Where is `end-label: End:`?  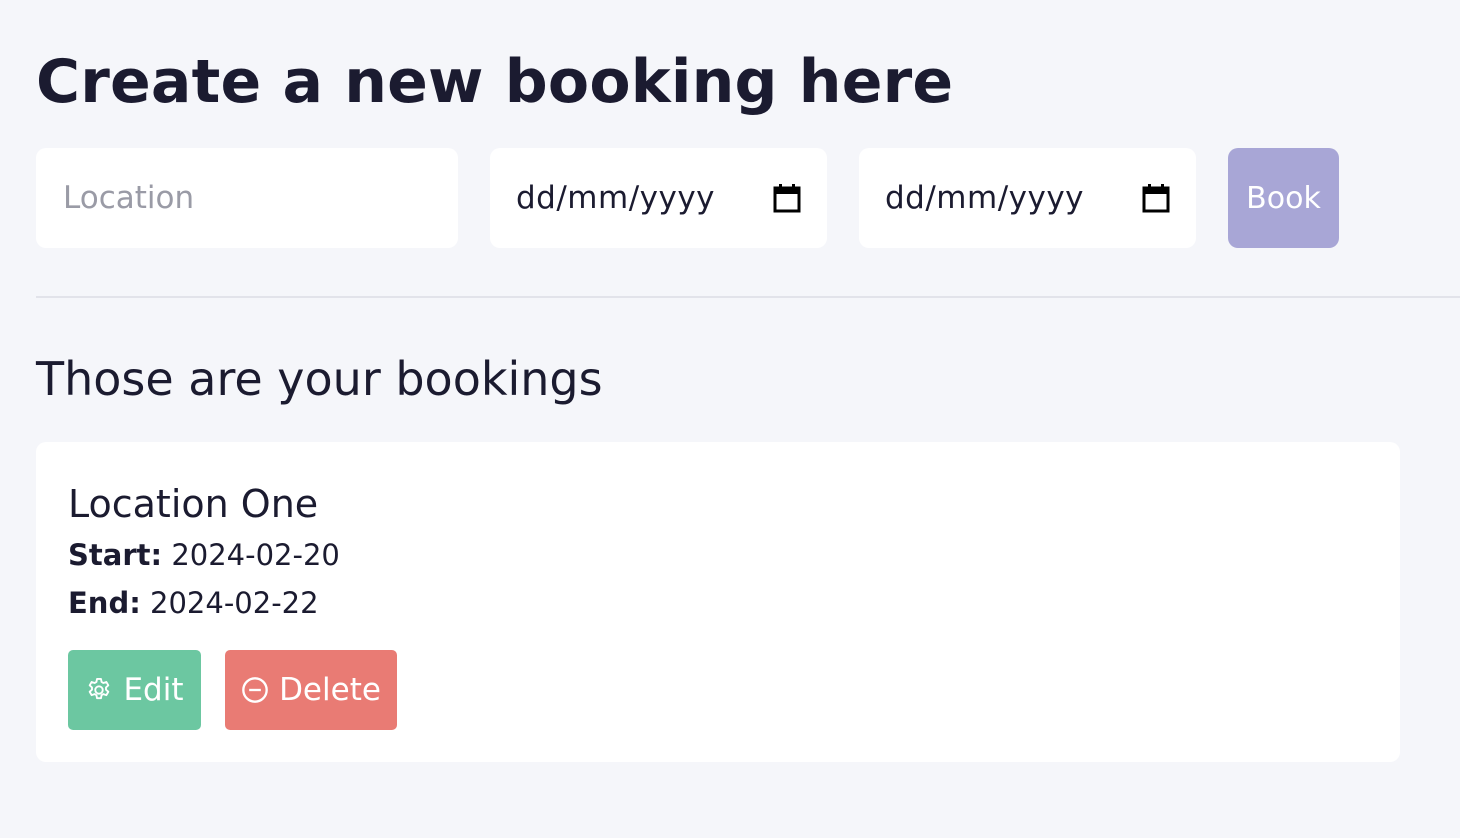 end-label: End: is located at coordinates (104, 603).